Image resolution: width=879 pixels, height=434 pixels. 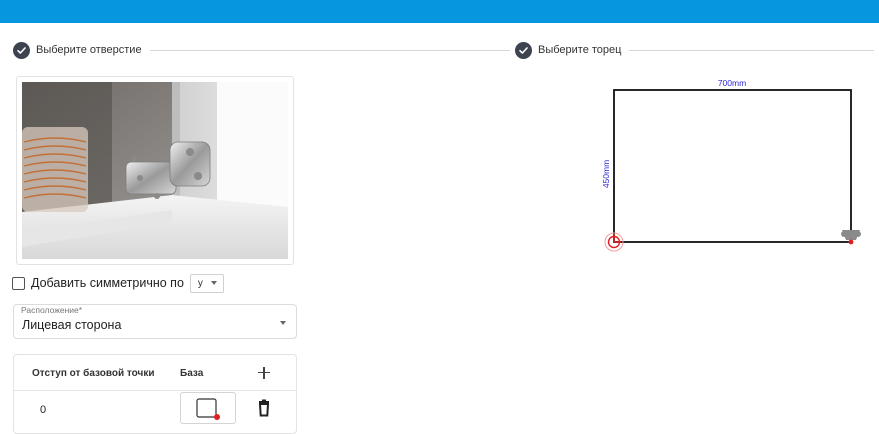 I want to click on width-dimension-label: 700mm, so click(x=732, y=83).